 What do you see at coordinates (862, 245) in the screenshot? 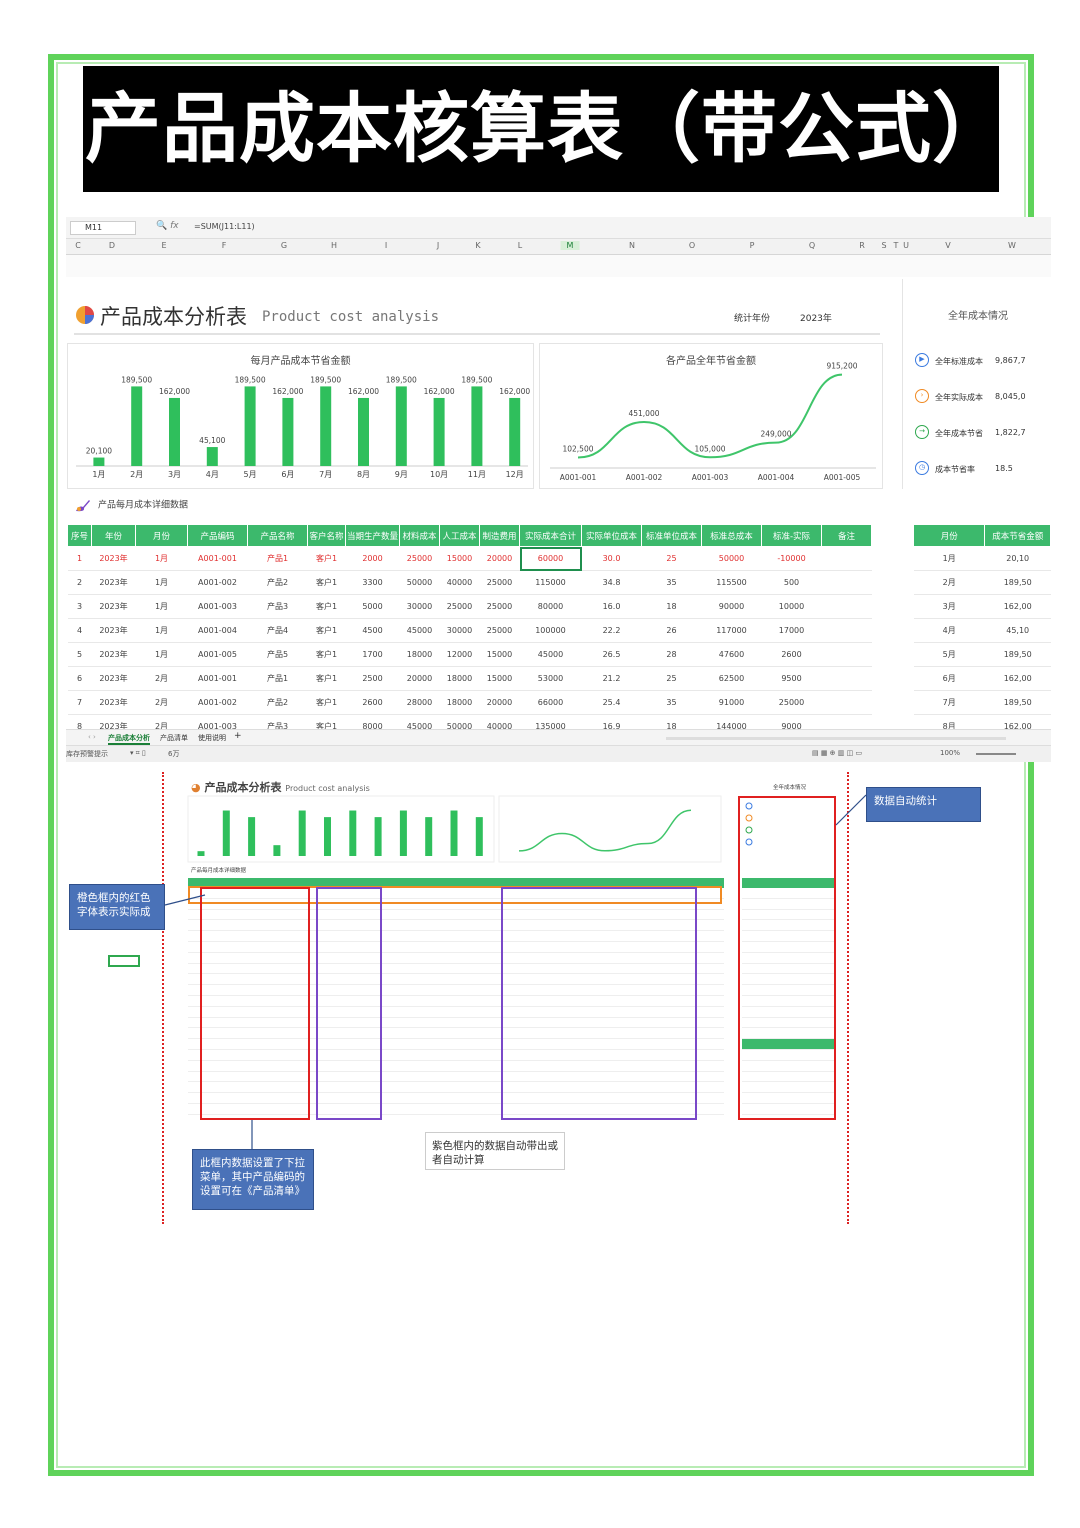
I see `column-header-R: R` at bounding box center [862, 245].